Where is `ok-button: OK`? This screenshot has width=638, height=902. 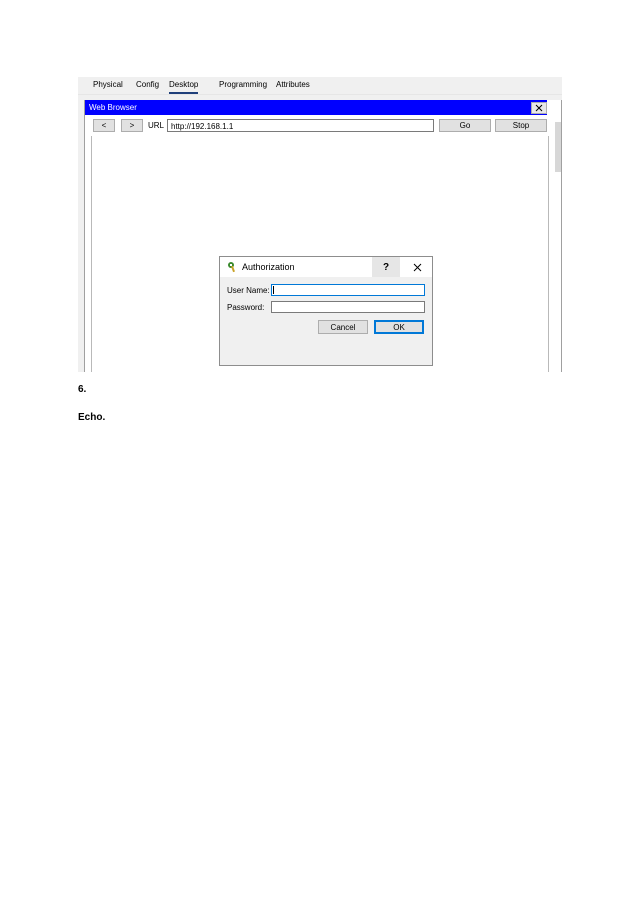
ok-button: OK is located at coordinates (399, 327).